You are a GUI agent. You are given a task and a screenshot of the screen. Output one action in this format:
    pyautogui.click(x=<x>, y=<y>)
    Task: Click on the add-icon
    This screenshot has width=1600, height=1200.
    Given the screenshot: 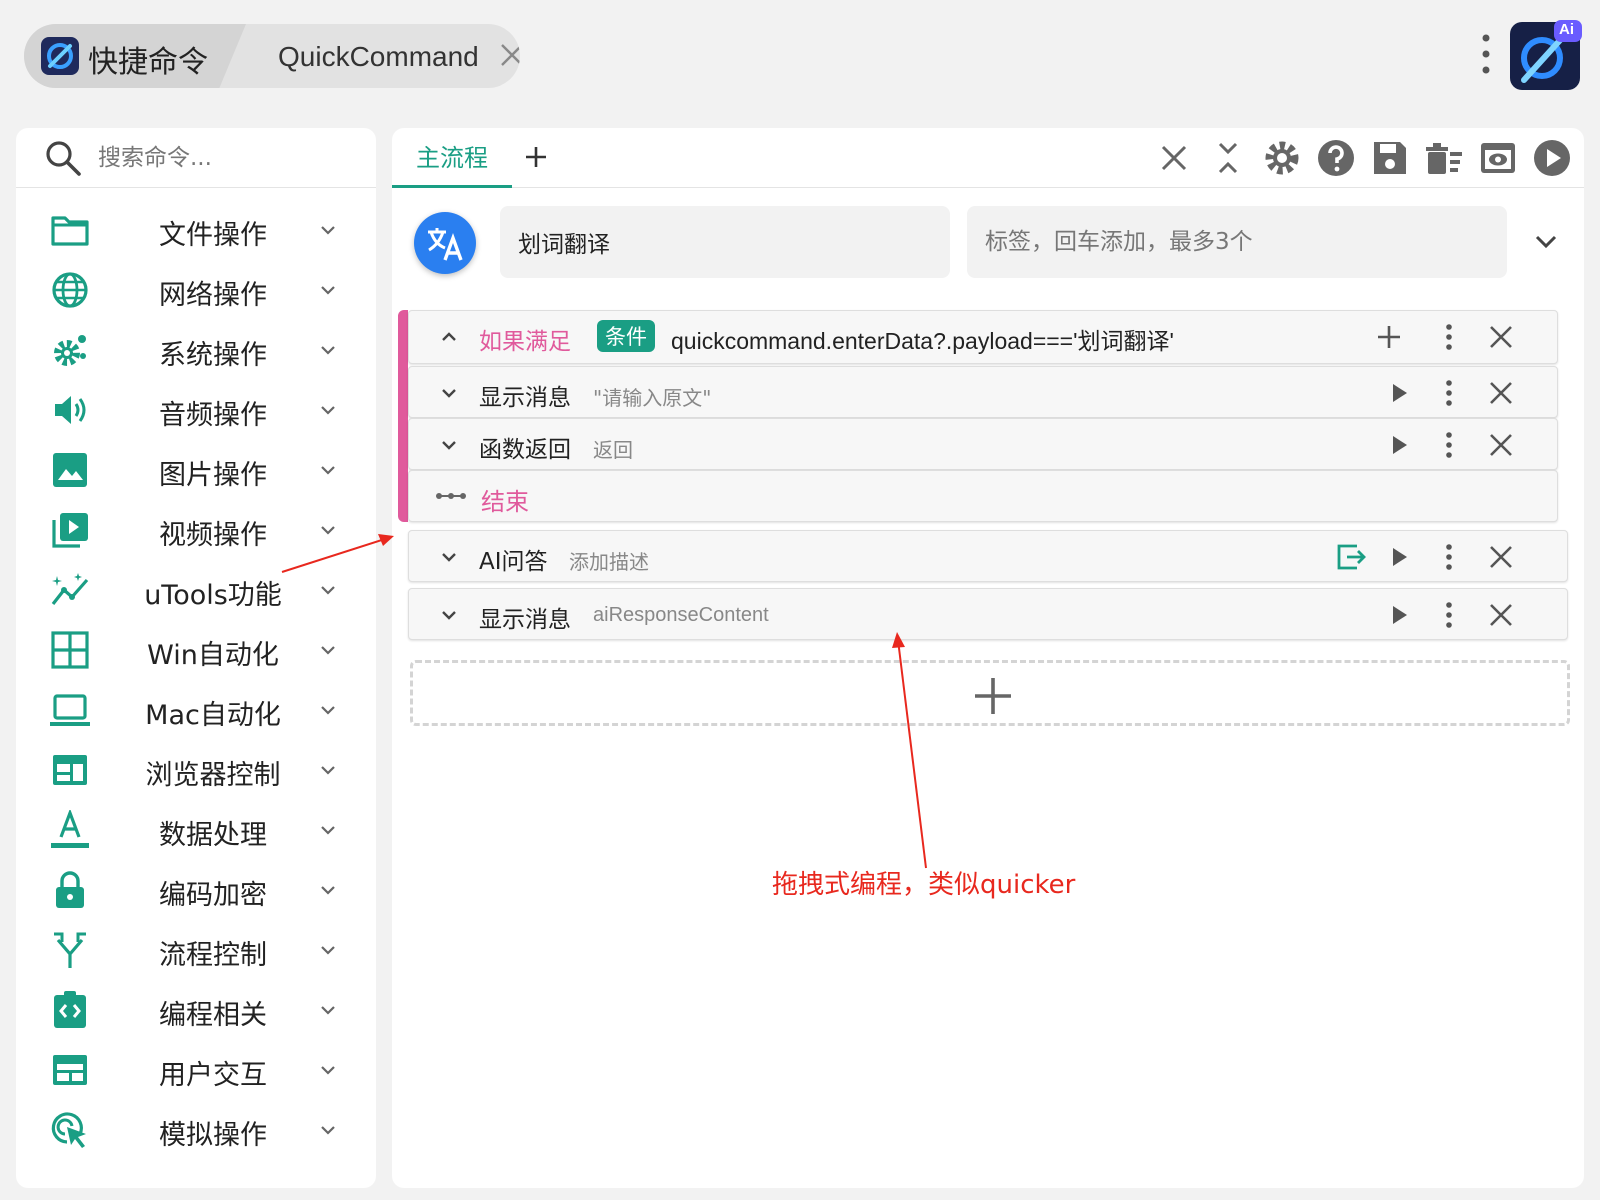 What is the action you would take?
    pyautogui.click(x=1389, y=337)
    